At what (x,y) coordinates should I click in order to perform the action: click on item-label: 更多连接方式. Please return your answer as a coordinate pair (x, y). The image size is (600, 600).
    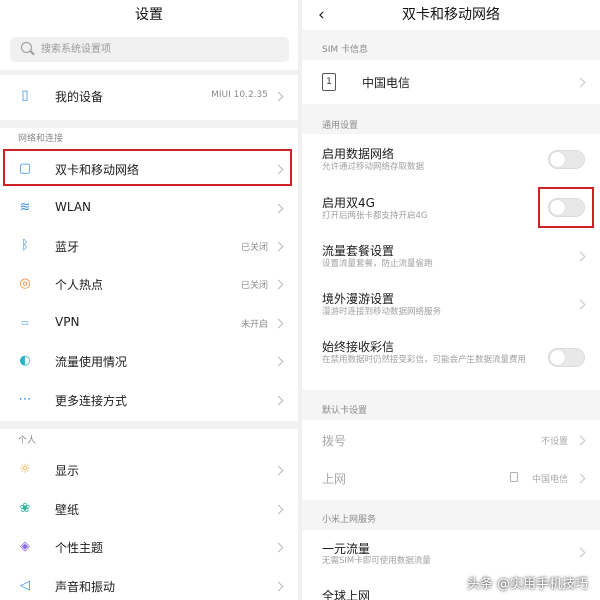
    Looking at the image, I should click on (91, 401).